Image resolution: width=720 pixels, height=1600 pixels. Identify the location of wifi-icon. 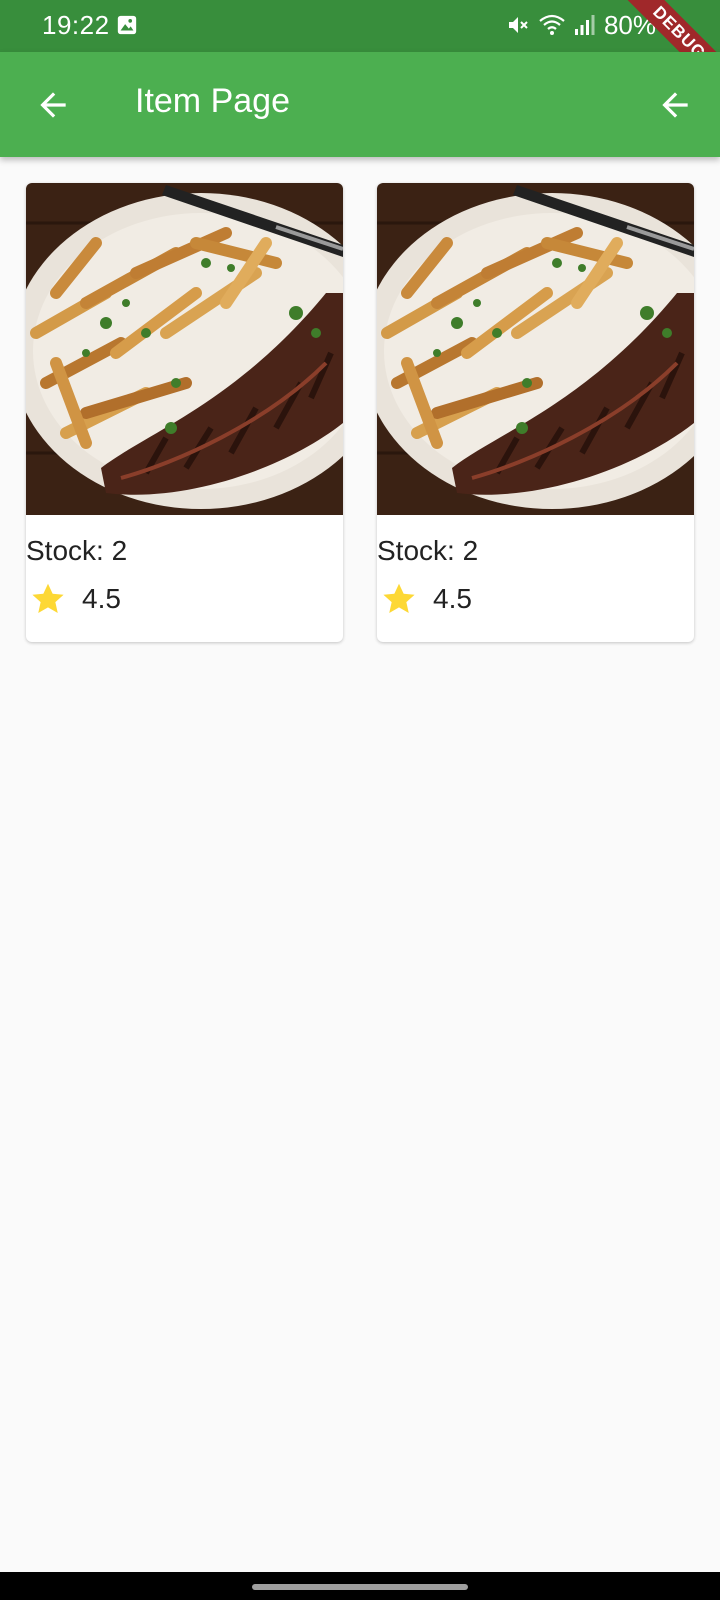
(552, 24).